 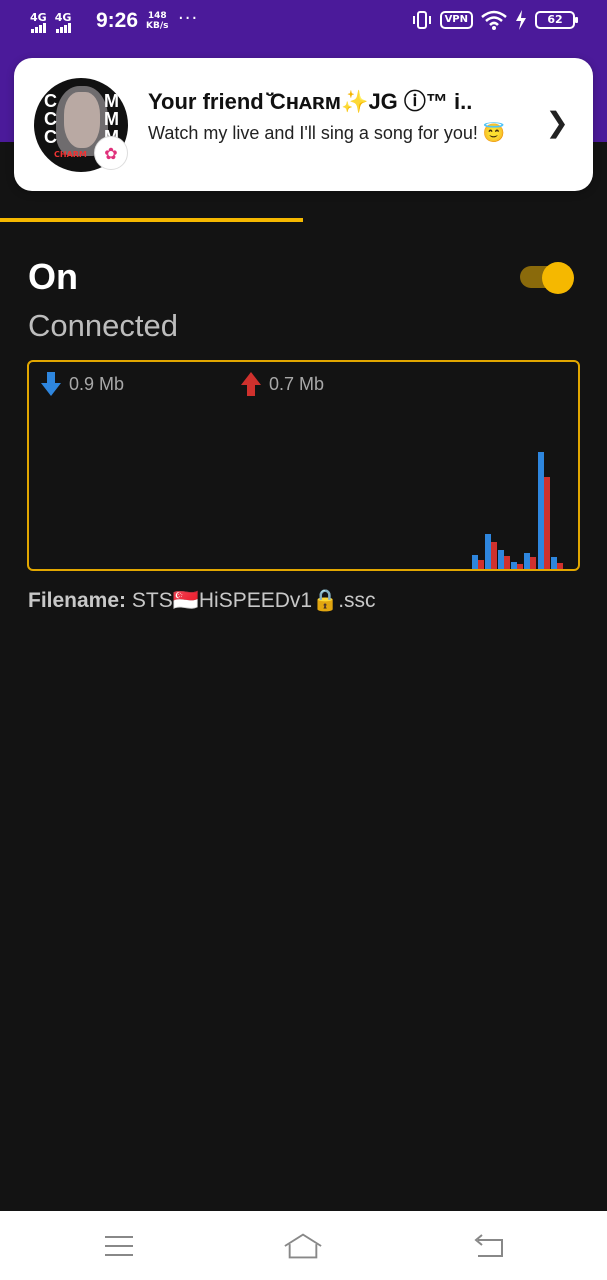 What do you see at coordinates (103, 325) in the screenshot?
I see `connection-status: Connected` at bounding box center [103, 325].